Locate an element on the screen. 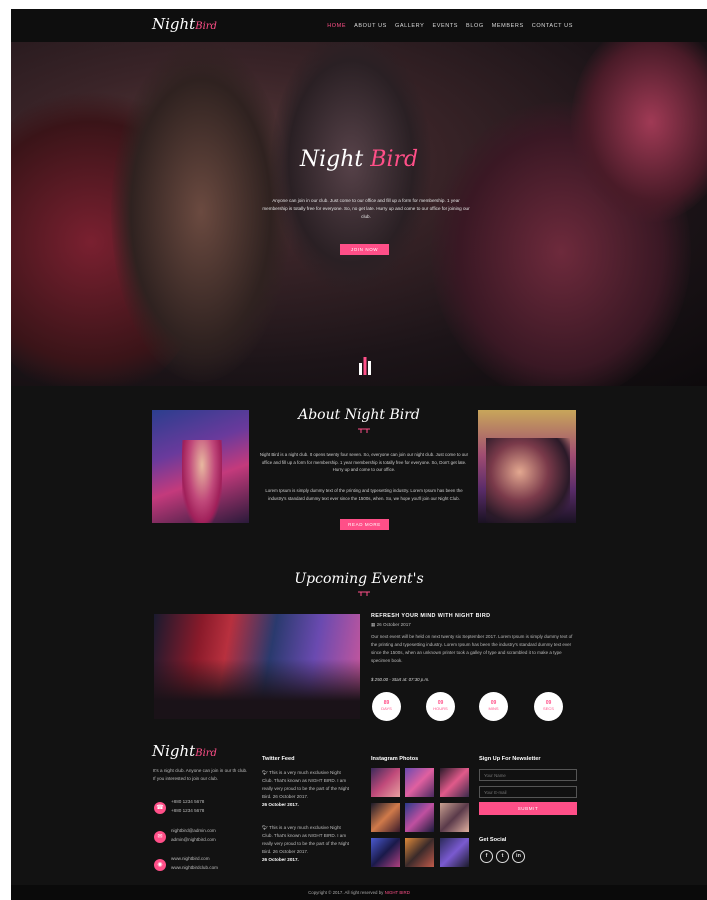 The width and height of the screenshot is (707, 900). nav-contact: CONTACT US is located at coordinates (552, 26).